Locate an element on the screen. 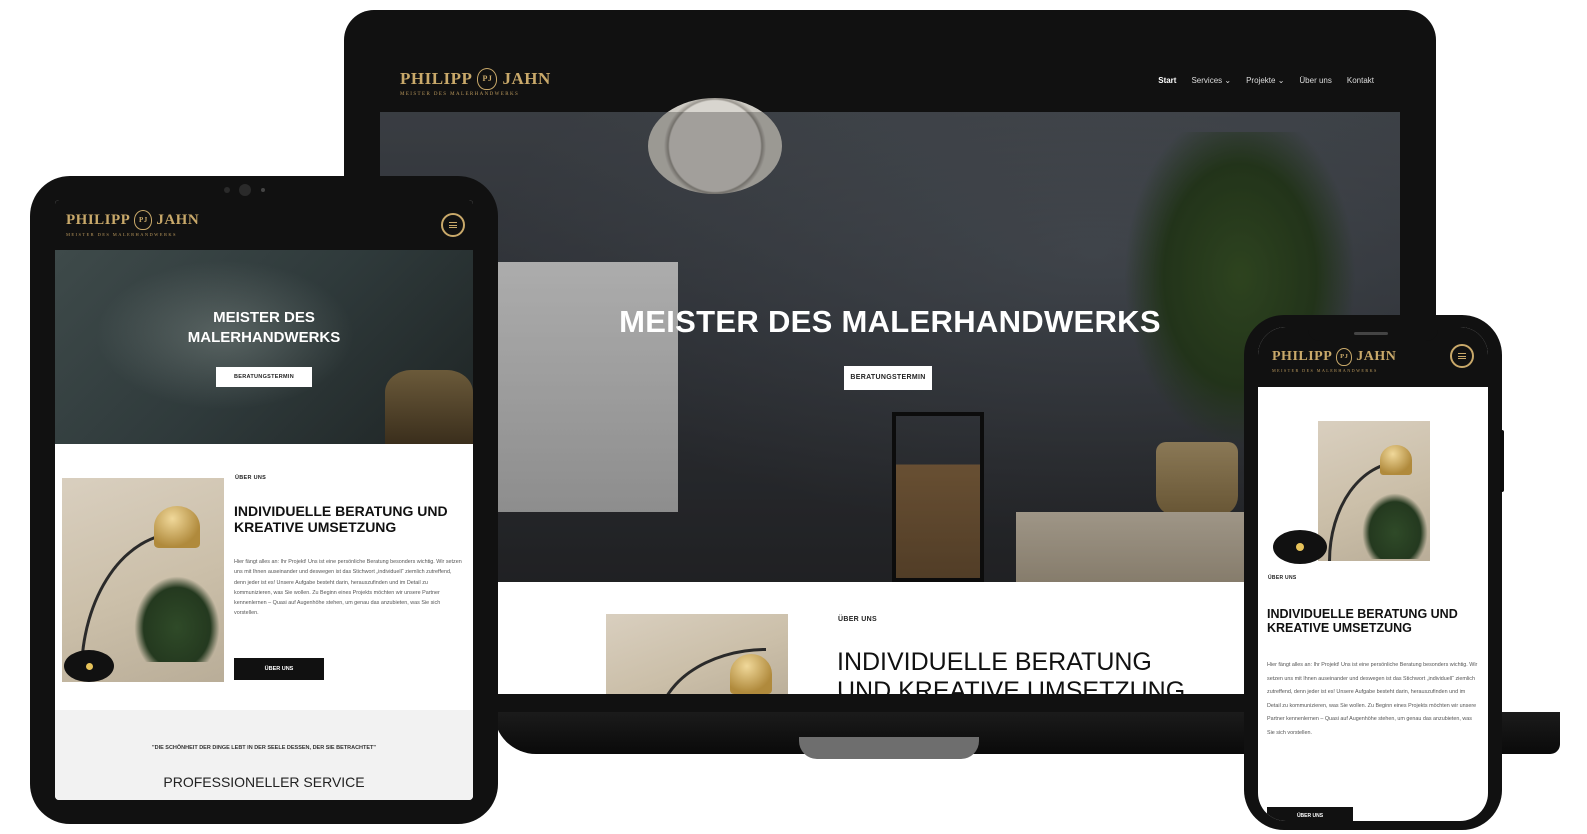 The width and height of the screenshot is (1587, 834). tablet-about-lamp-image is located at coordinates (143, 580).